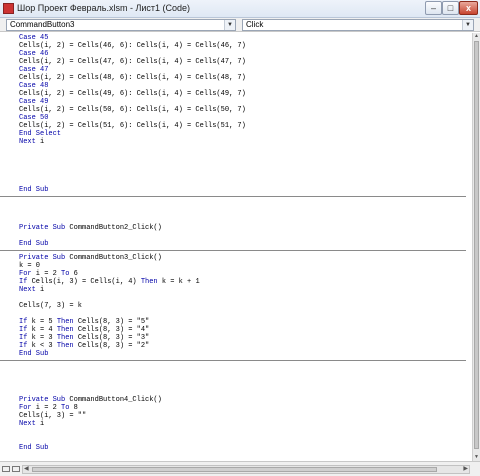 The width and height of the screenshot is (480, 476). Describe the element at coordinates (73, 408) in the screenshot. I see `code-text: 8` at that location.